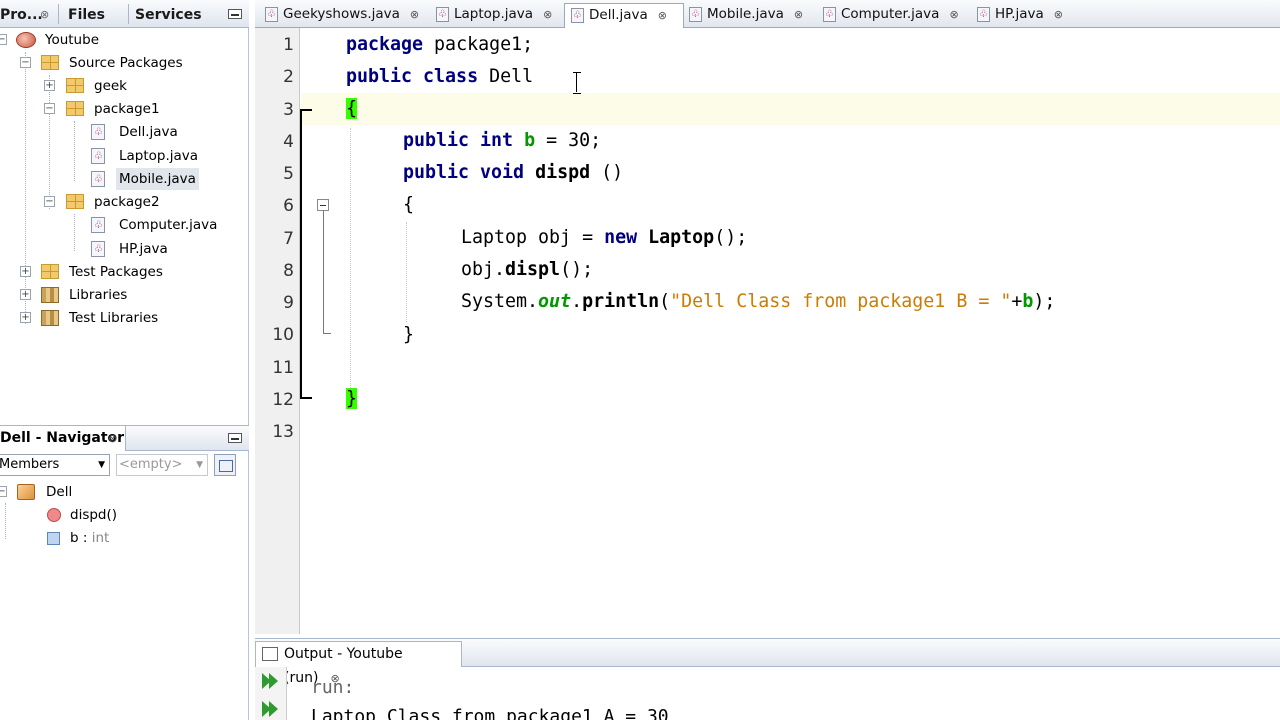 The image size is (1280, 720). Describe the element at coordinates (116, 272) in the screenshot. I see `tree-label: Test Packages` at that location.